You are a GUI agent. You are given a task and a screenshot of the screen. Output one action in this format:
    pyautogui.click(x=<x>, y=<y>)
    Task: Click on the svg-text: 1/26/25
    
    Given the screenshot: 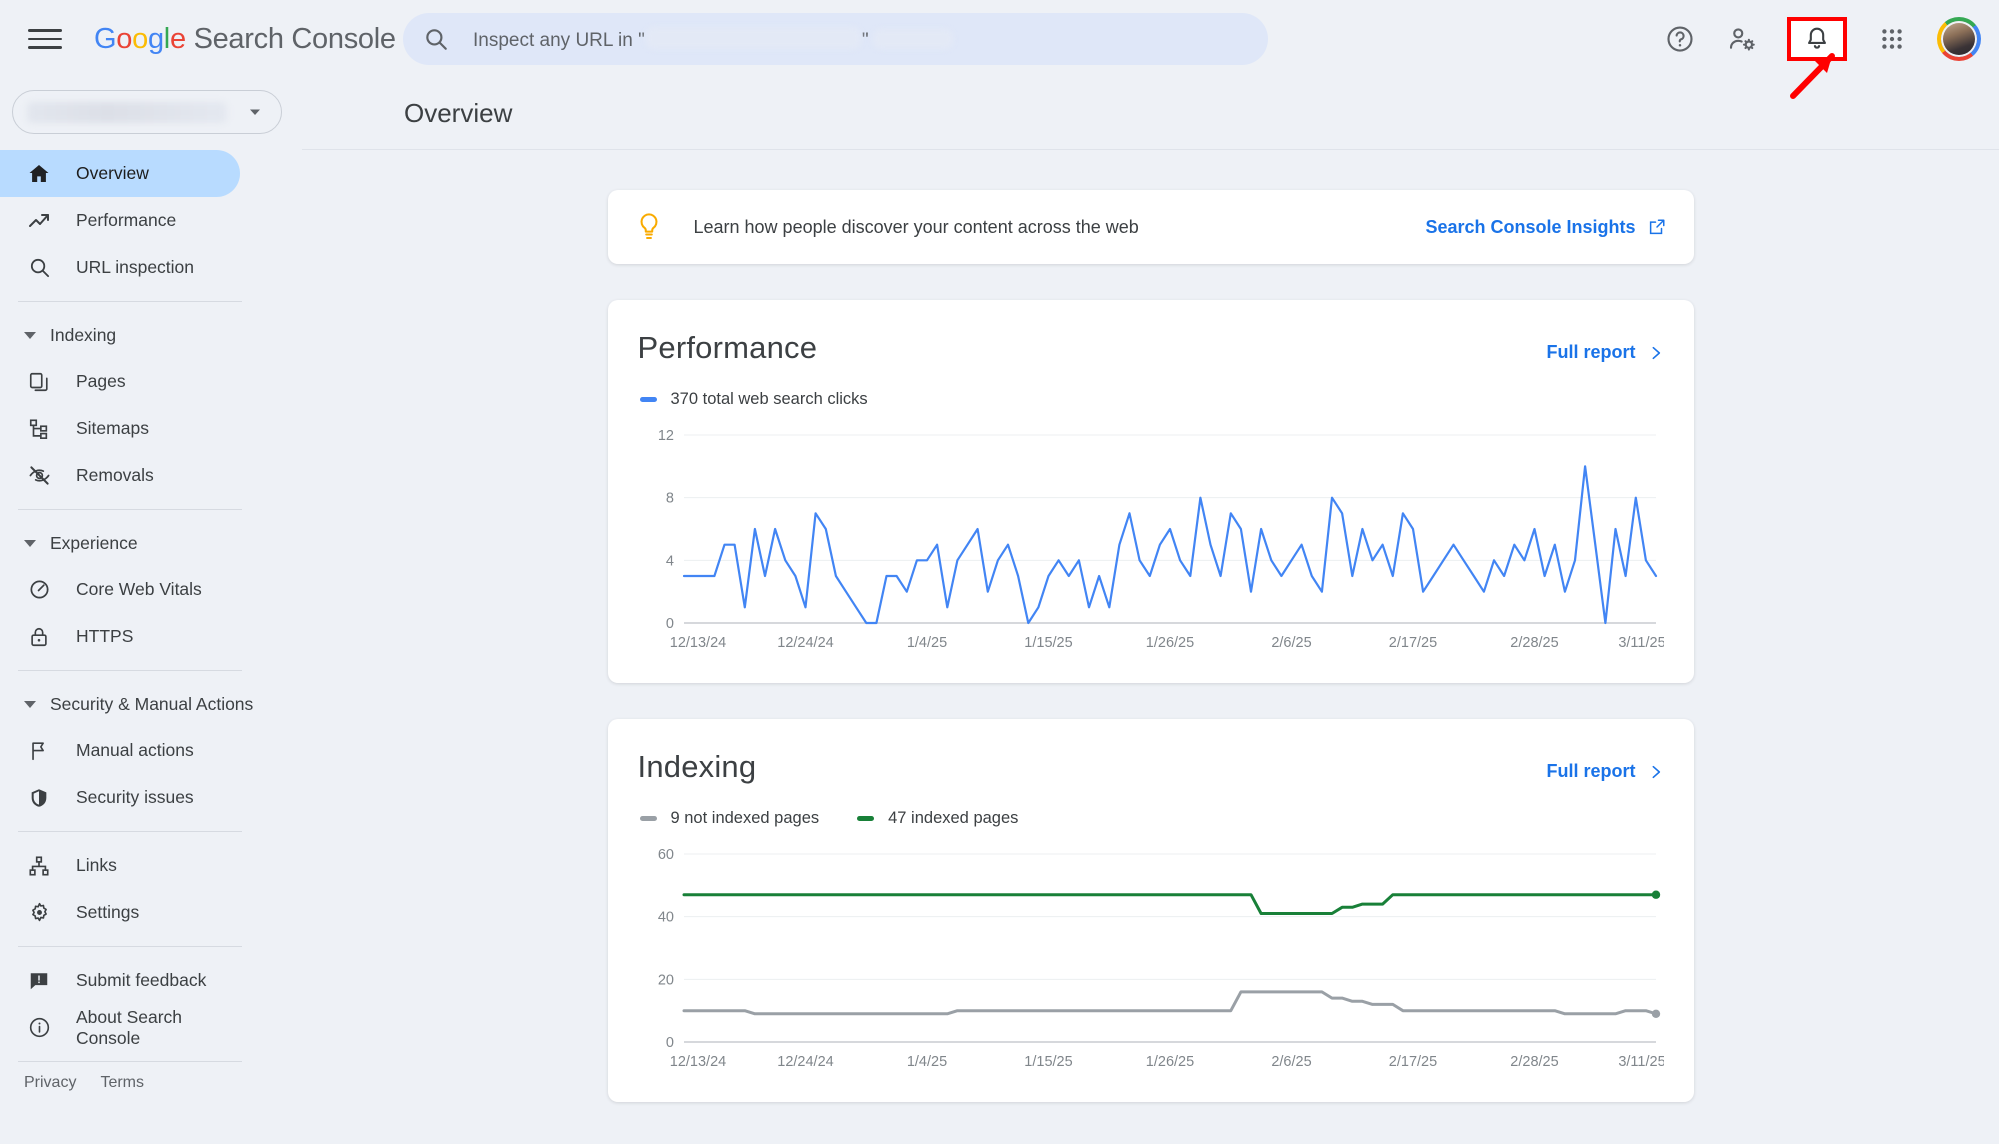 What is the action you would take?
    pyautogui.click(x=1169, y=1062)
    